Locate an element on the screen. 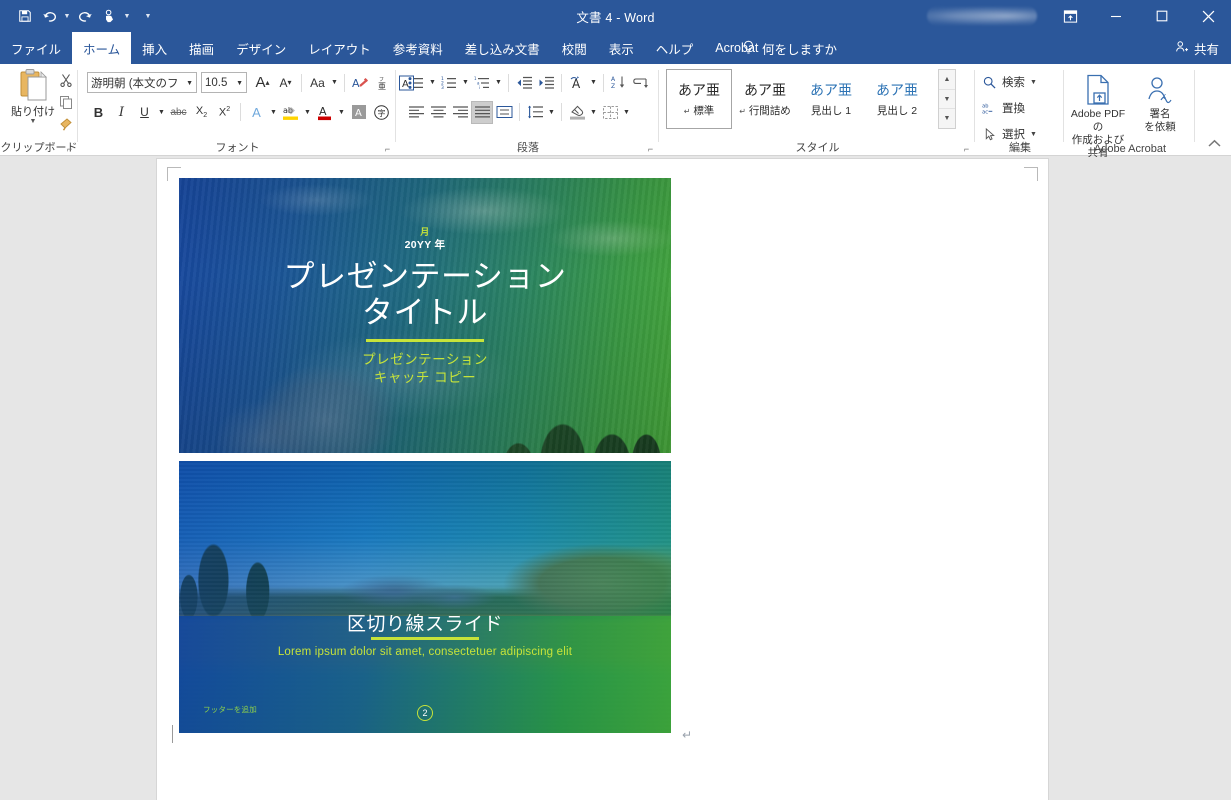 This screenshot has height=800, width=1231. paste-label: 貼り付け is located at coordinates (33, 112).